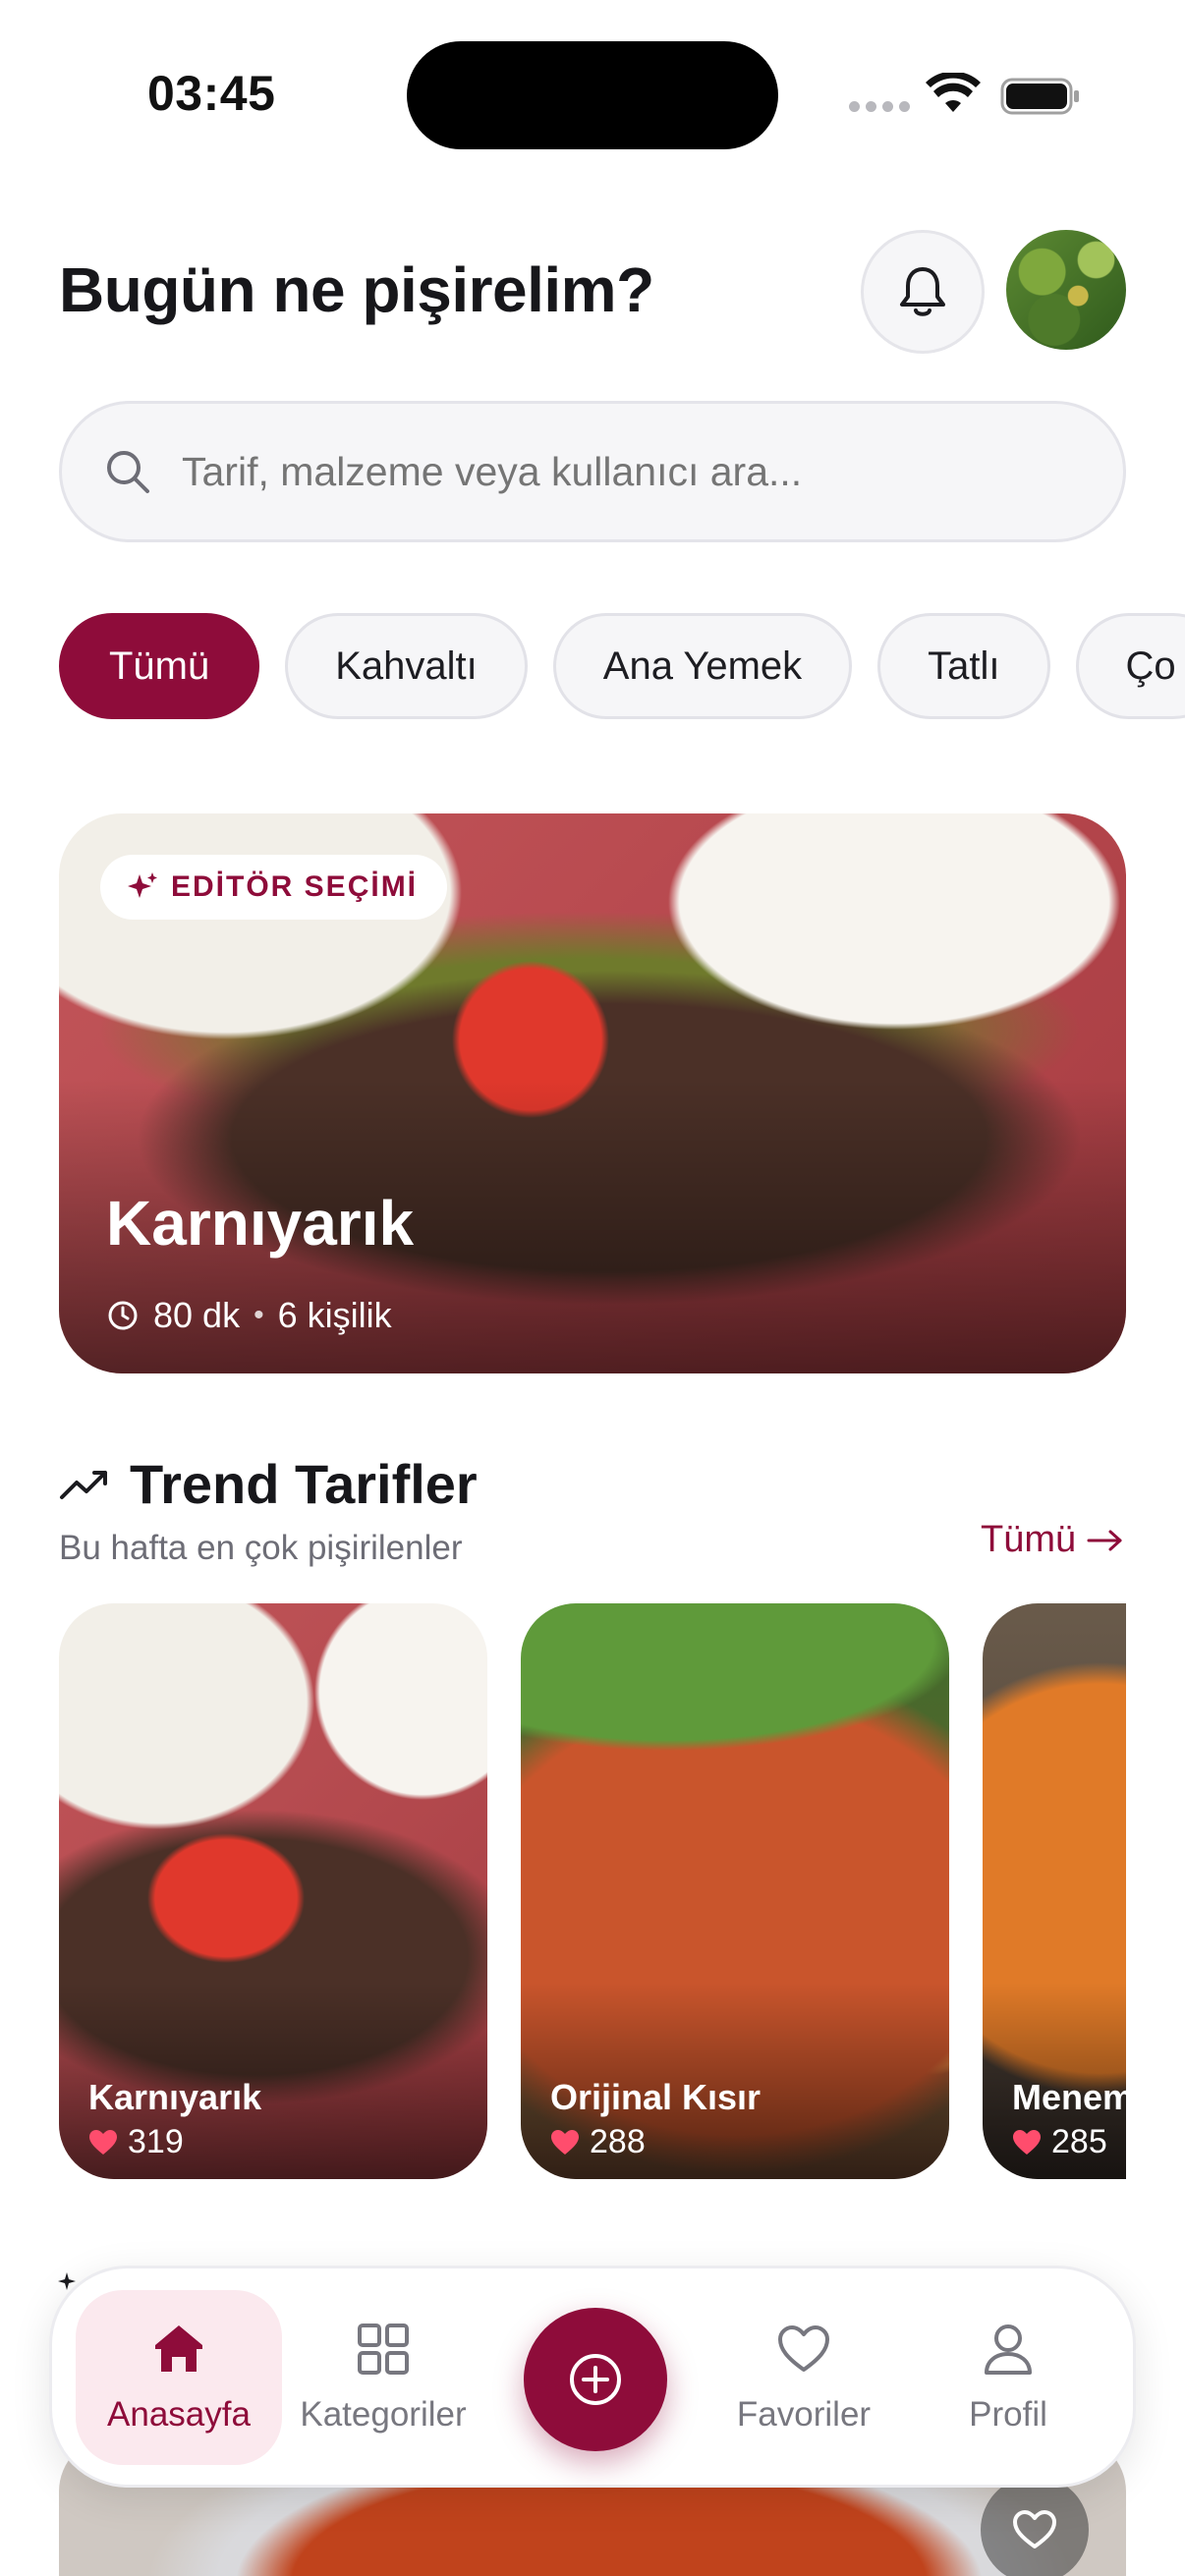 The height and width of the screenshot is (2576, 1185). What do you see at coordinates (804, 2414) in the screenshot?
I see `nav-favorites-label: Favoriler` at bounding box center [804, 2414].